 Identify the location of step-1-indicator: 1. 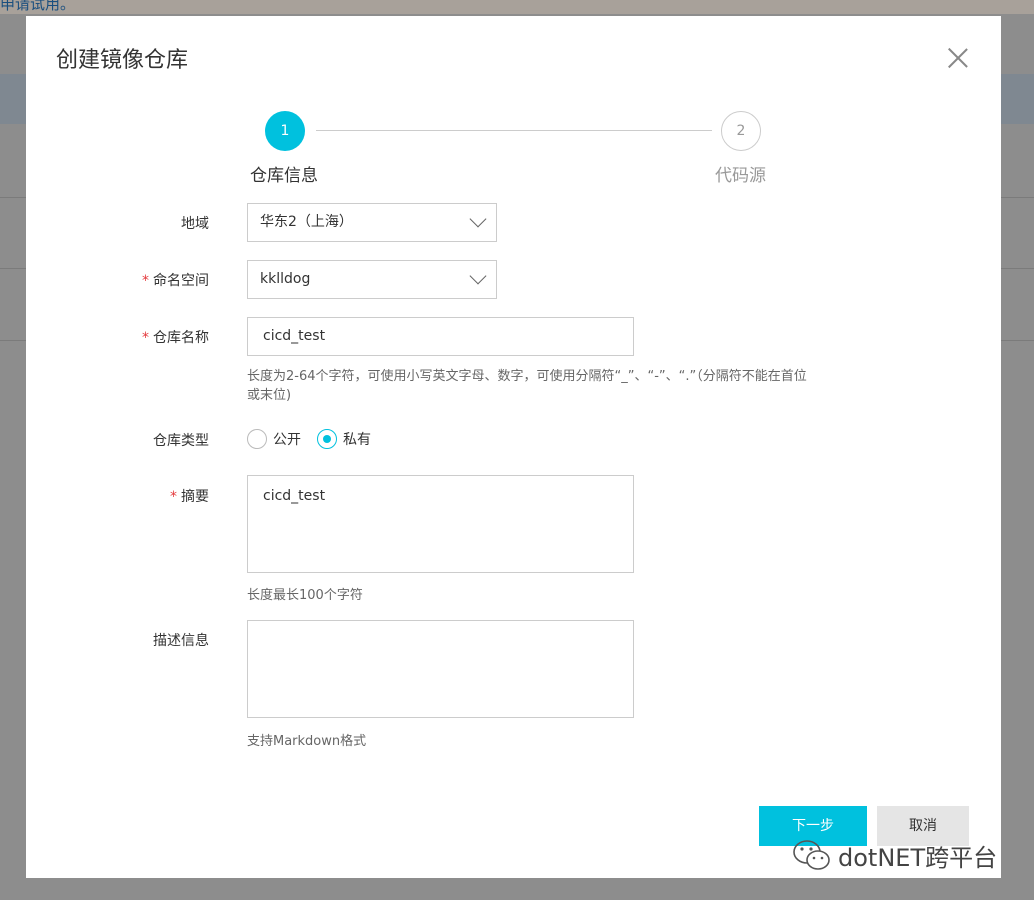
(285, 131).